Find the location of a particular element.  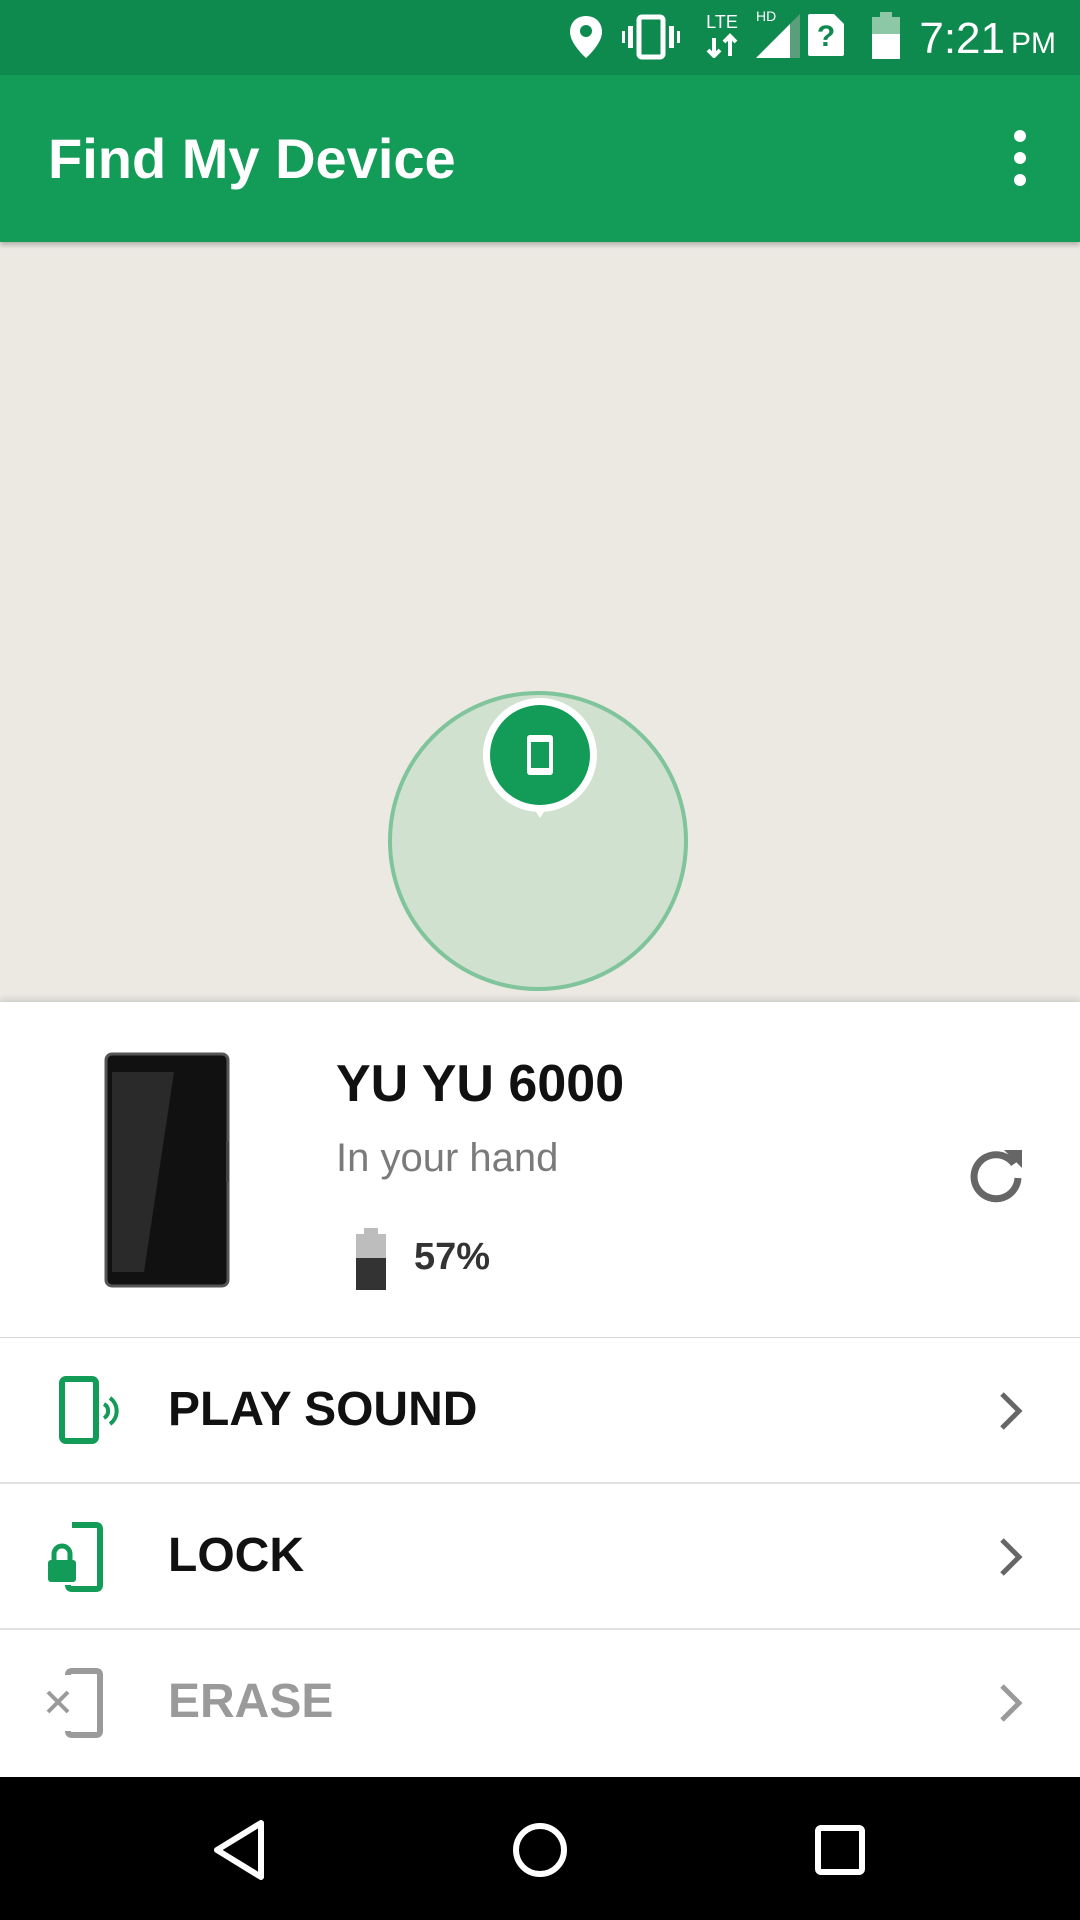

play-sound-label: PLAY SOUND is located at coordinates (323, 1409).